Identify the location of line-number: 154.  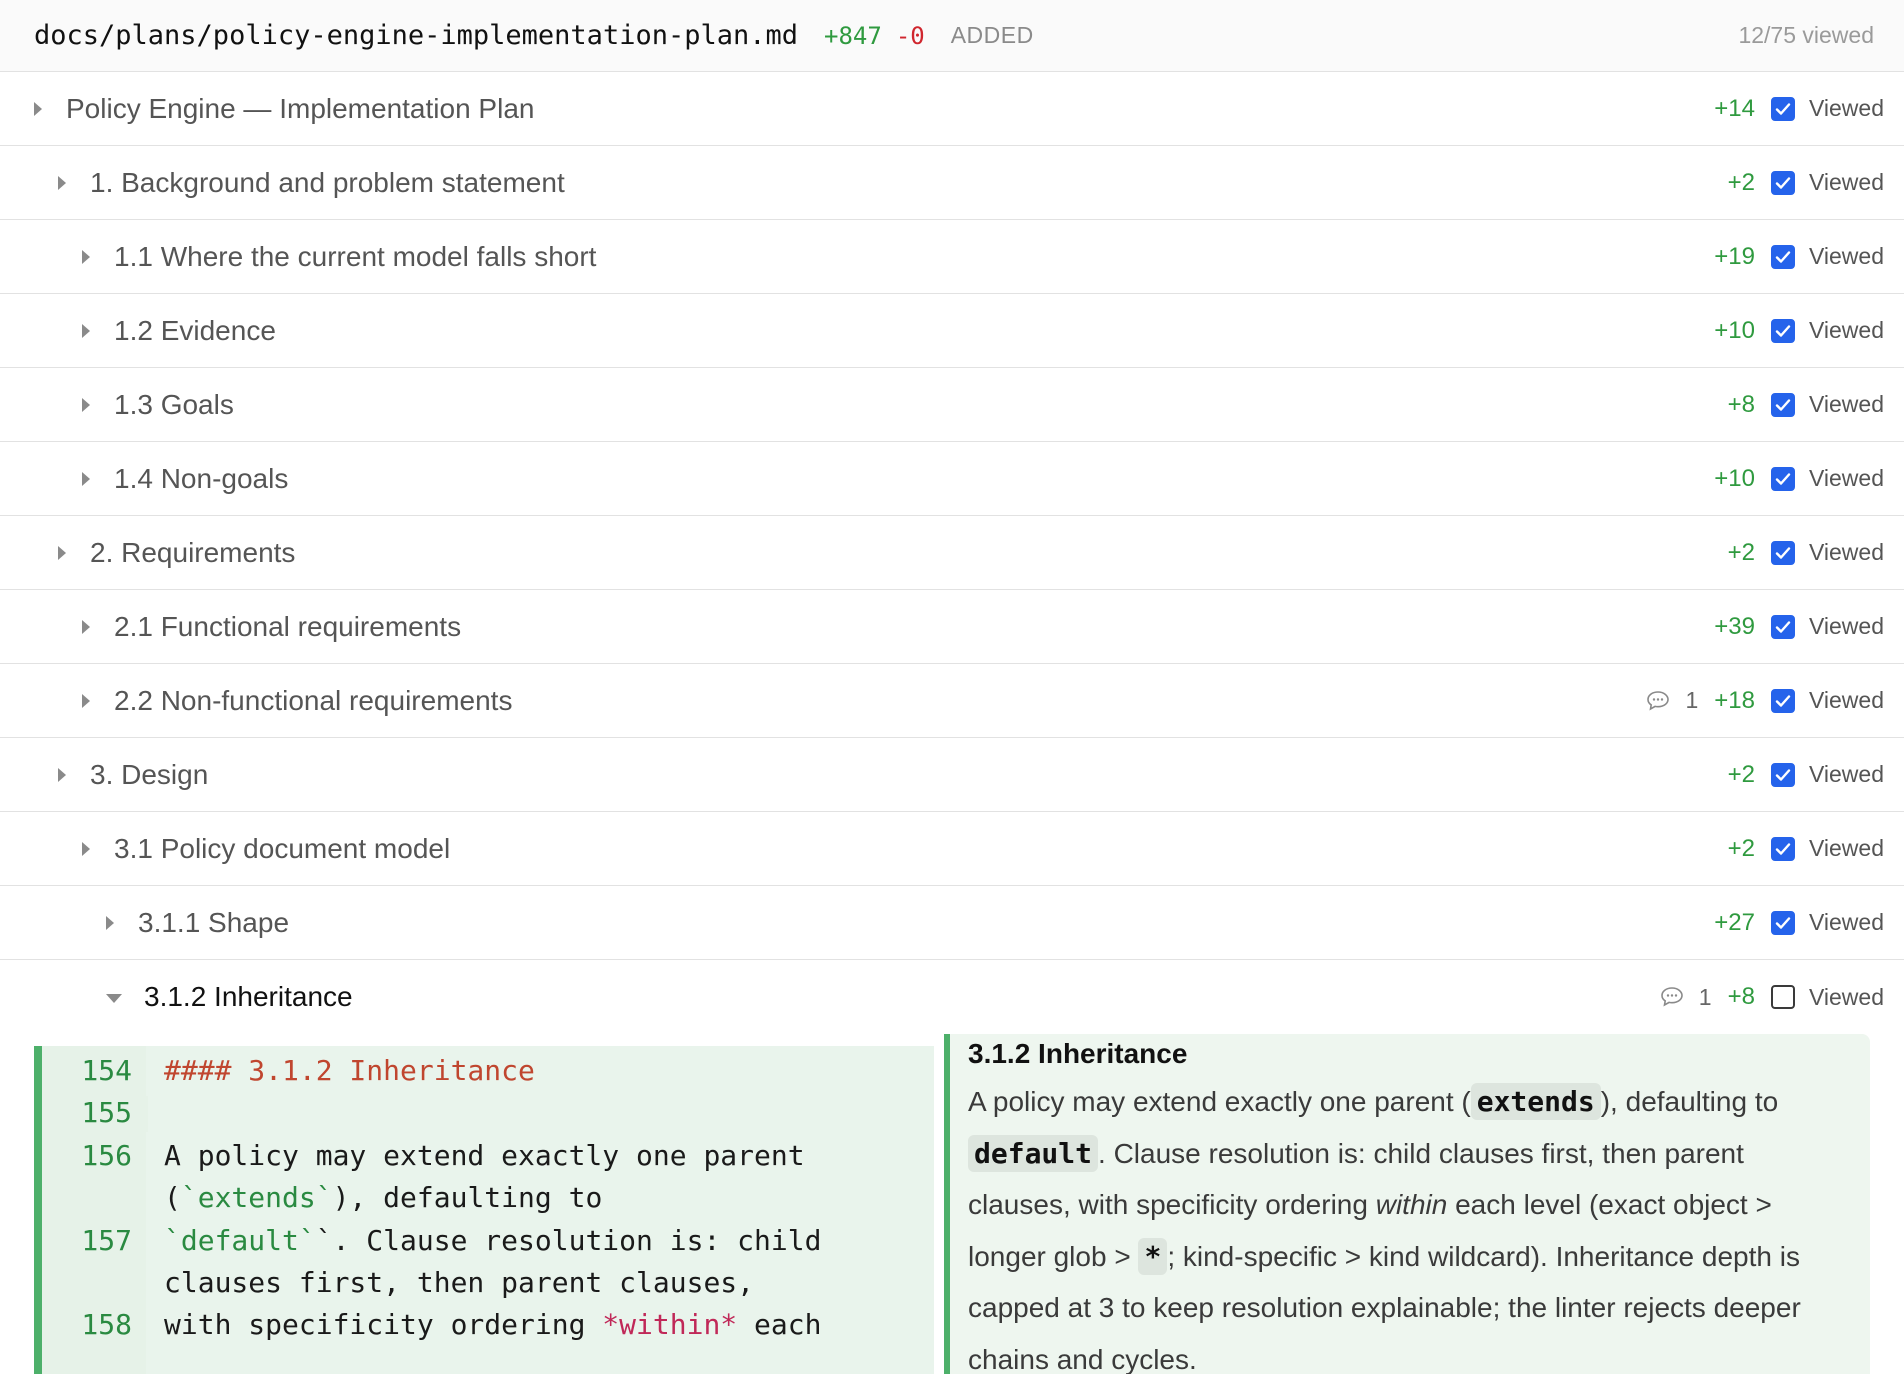
(106, 1070).